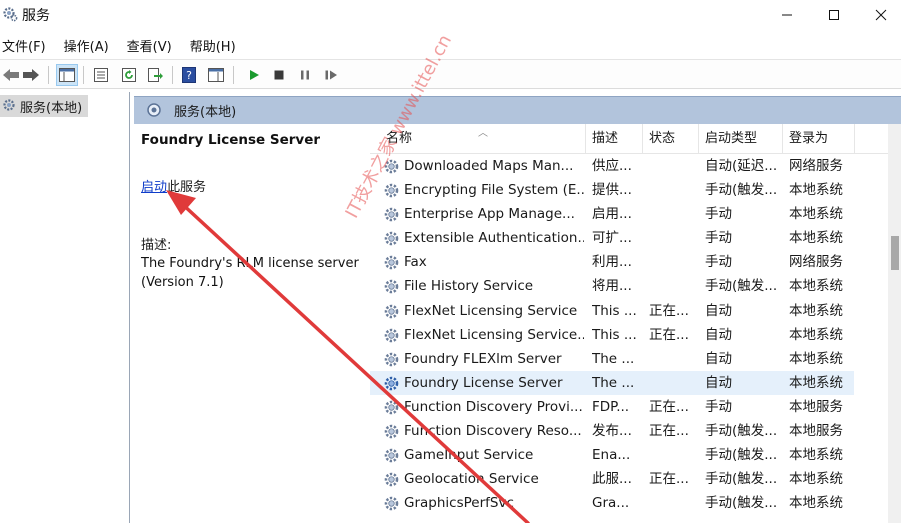 The width and height of the screenshot is (901, 523). I want to click on table-row: Fax 利用... 手动 网络服务, so click(612, 262).